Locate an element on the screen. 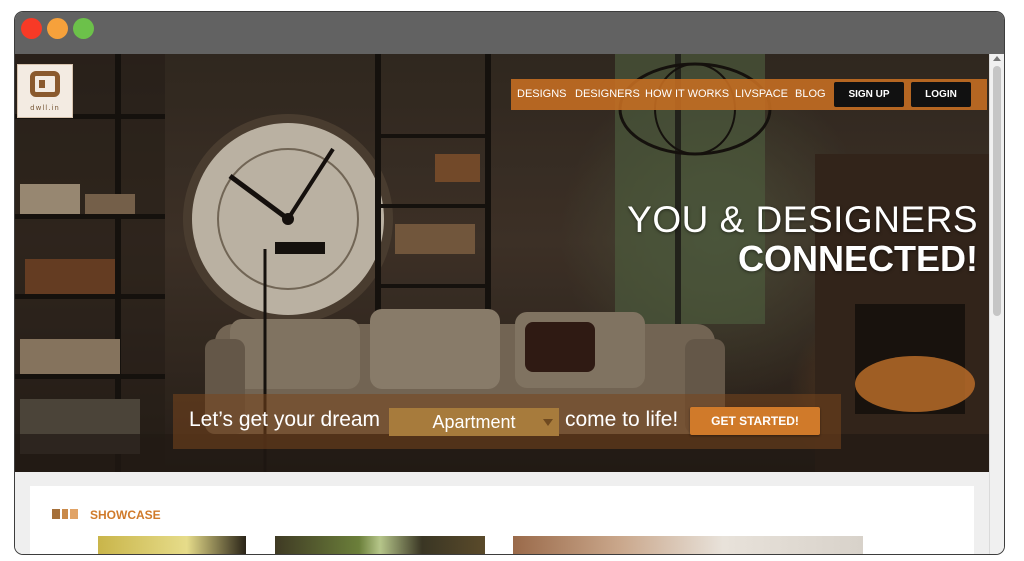  property-type-select: Apartment is located at coordinates (474, 422).